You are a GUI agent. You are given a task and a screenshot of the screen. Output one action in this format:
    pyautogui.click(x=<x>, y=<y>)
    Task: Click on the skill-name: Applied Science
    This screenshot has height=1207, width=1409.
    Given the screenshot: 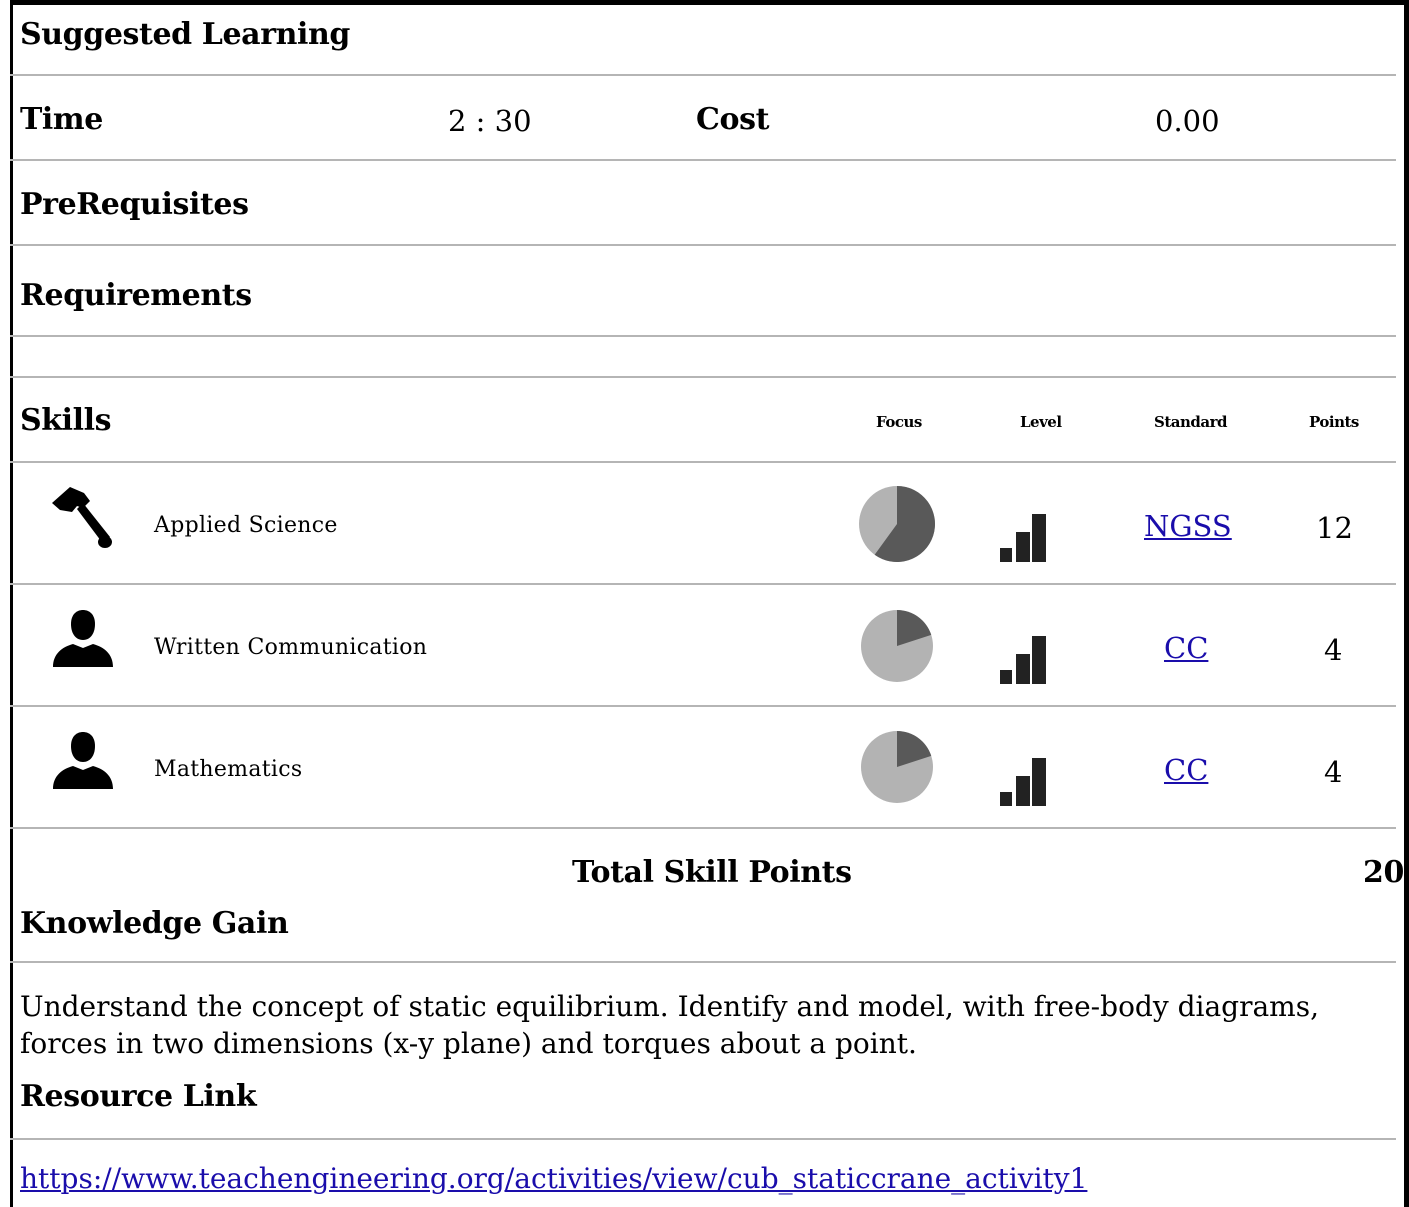 What is the action you would take?
    pyautogui.click(x=246, y=525)
    